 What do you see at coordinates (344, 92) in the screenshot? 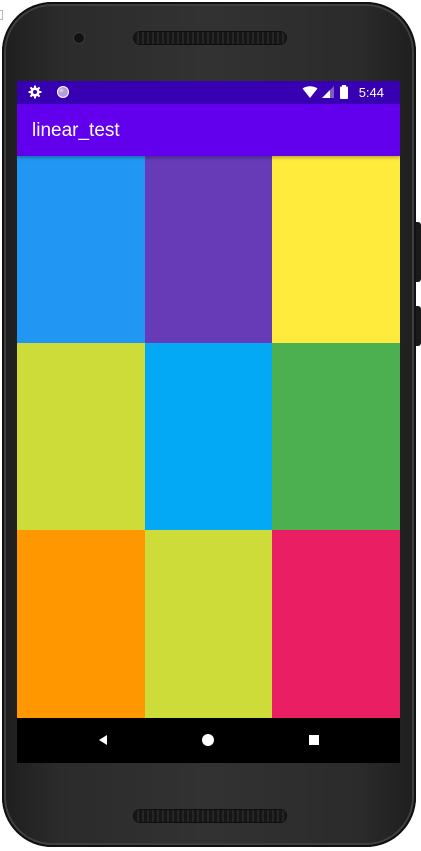
I see `battery-icon` at bounding box center [344, 92].